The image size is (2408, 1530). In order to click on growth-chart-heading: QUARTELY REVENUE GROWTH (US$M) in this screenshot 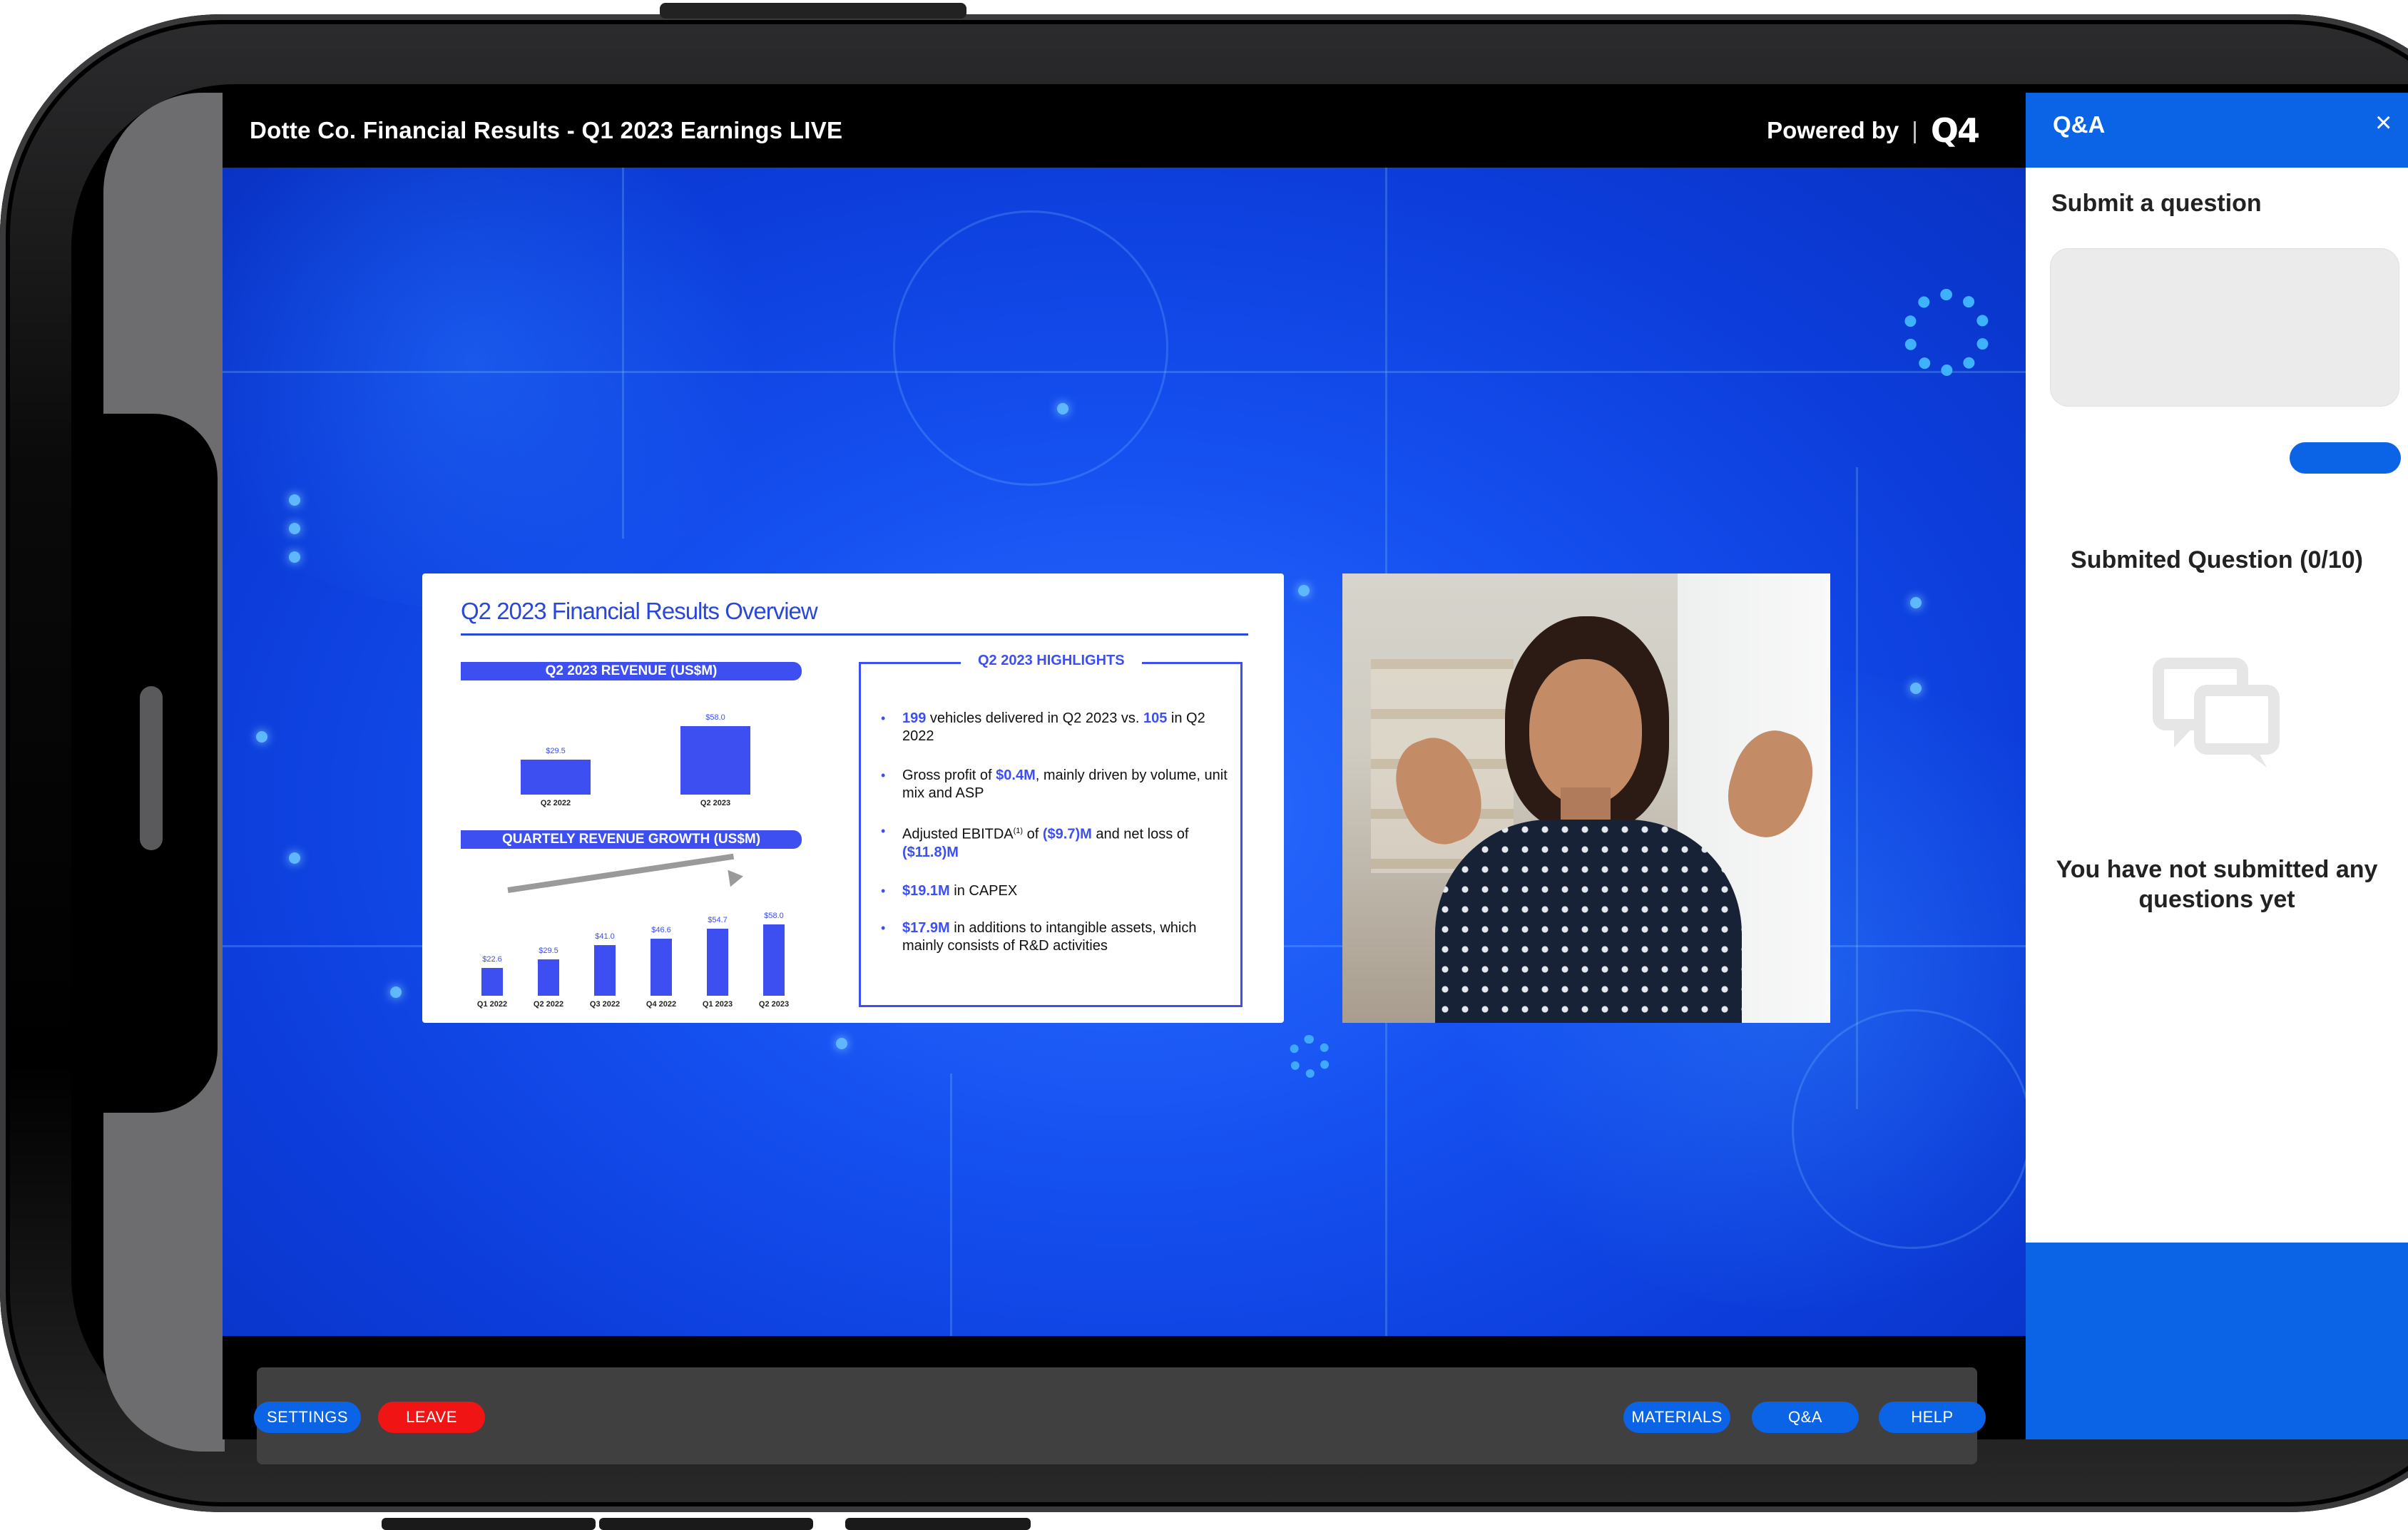, I will do `click(631, 839)`.